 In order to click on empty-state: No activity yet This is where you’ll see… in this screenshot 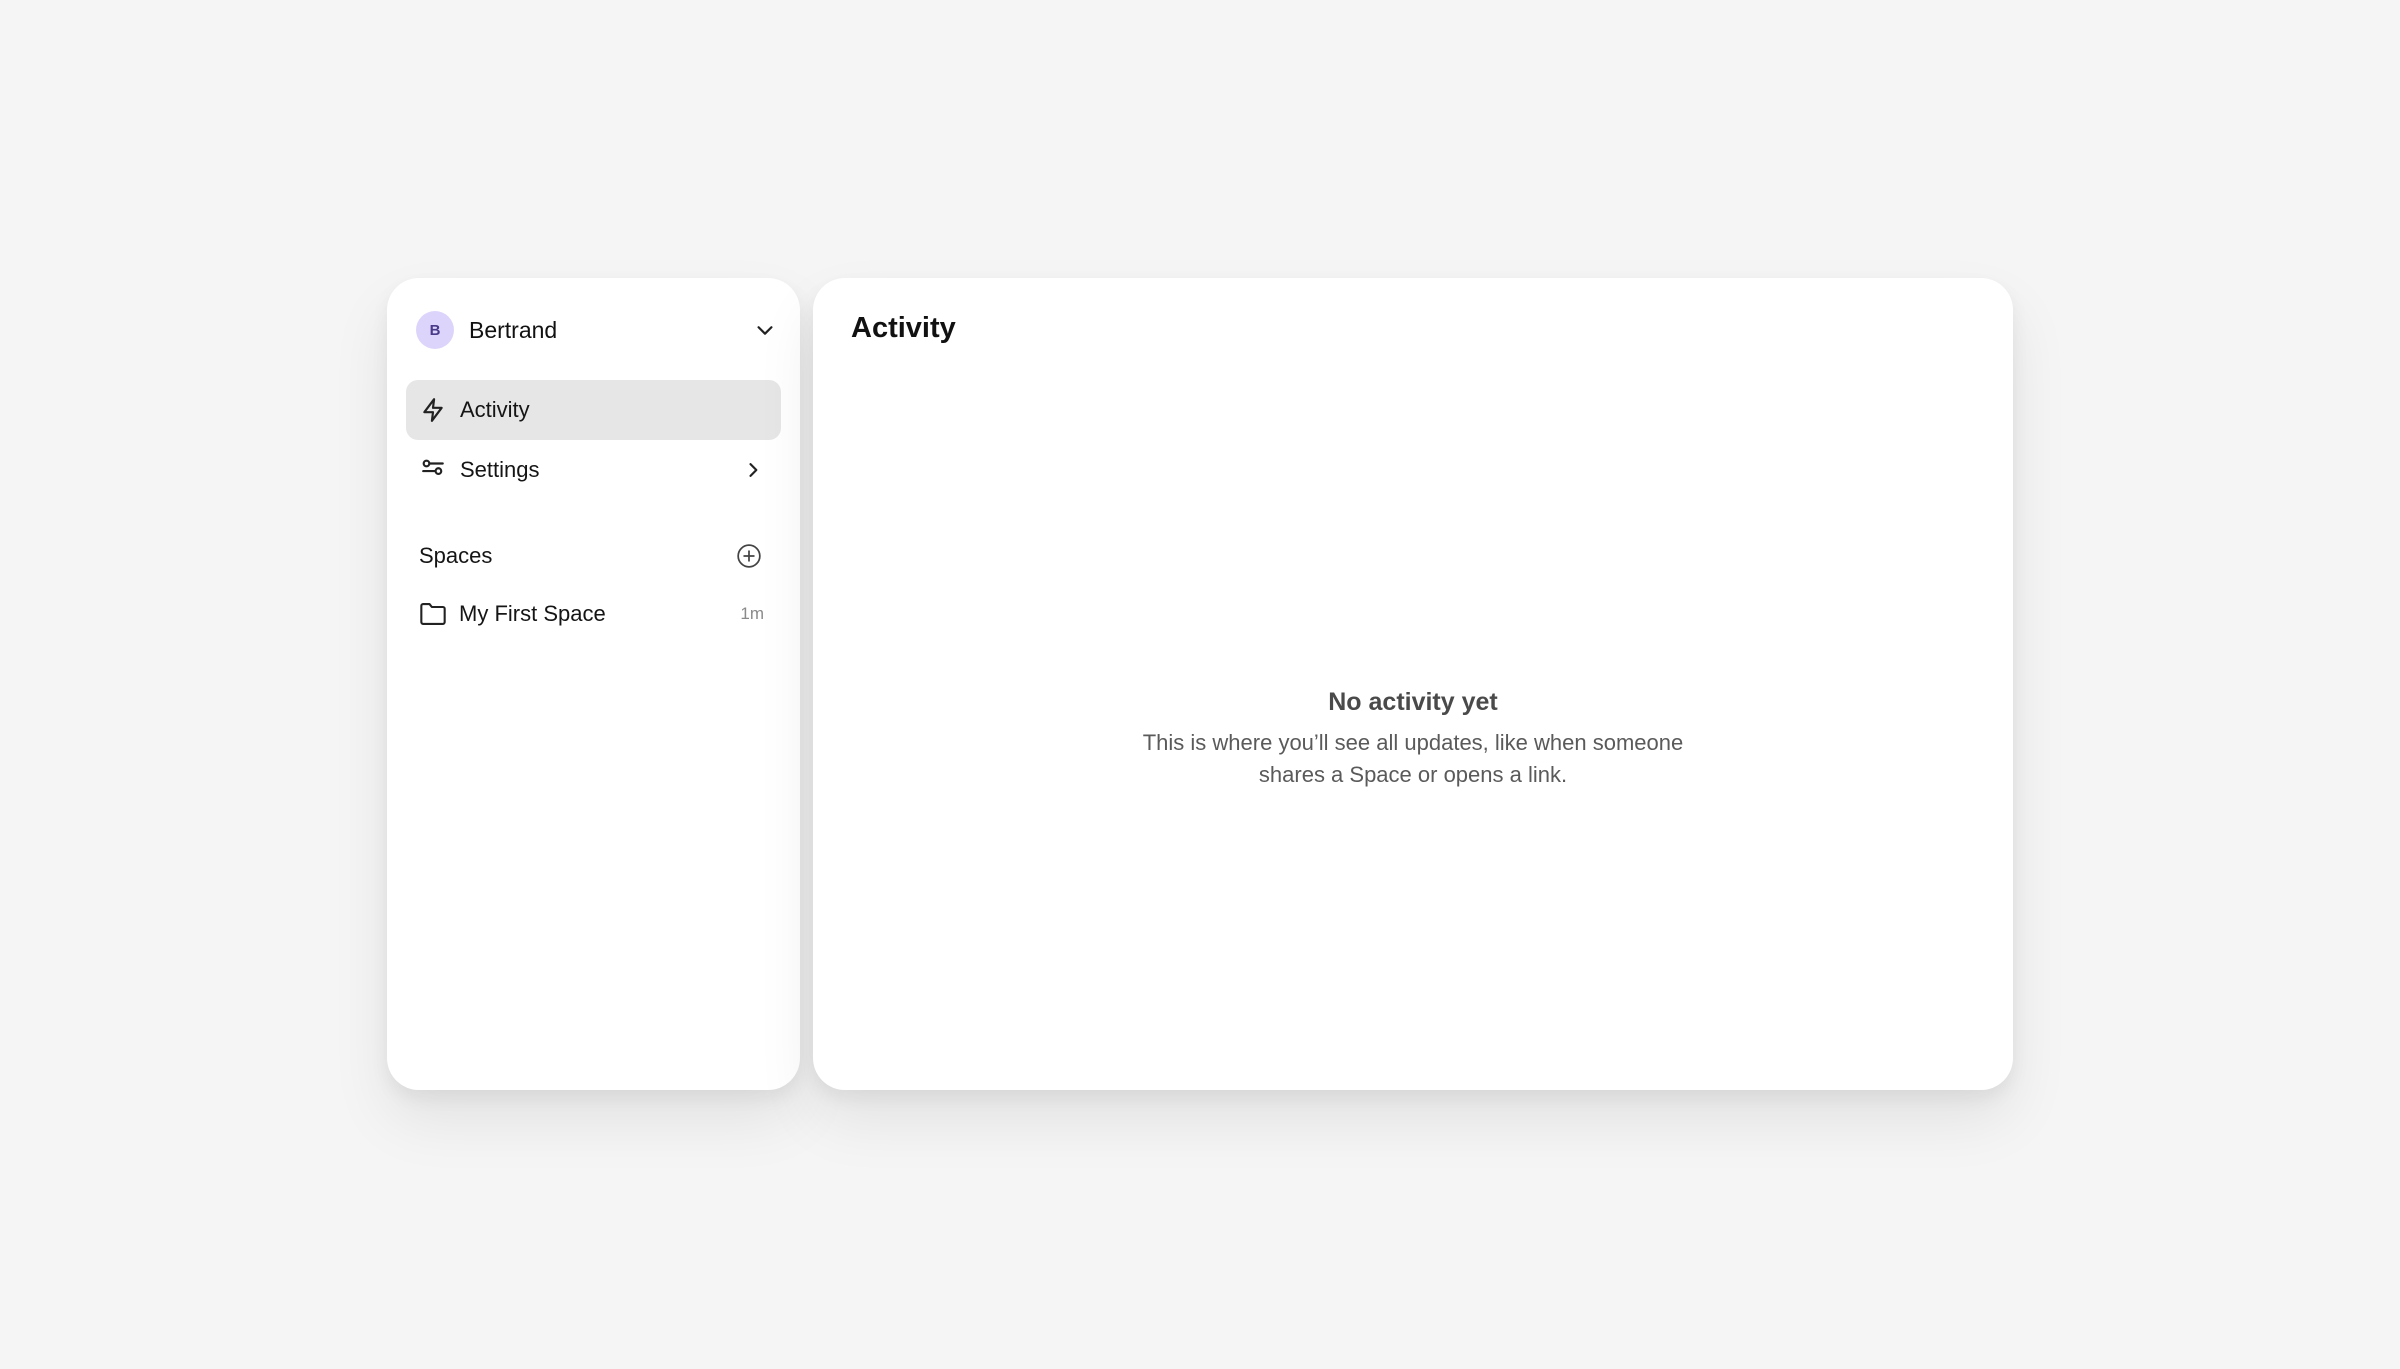, I will do `click(1413, 739)`.